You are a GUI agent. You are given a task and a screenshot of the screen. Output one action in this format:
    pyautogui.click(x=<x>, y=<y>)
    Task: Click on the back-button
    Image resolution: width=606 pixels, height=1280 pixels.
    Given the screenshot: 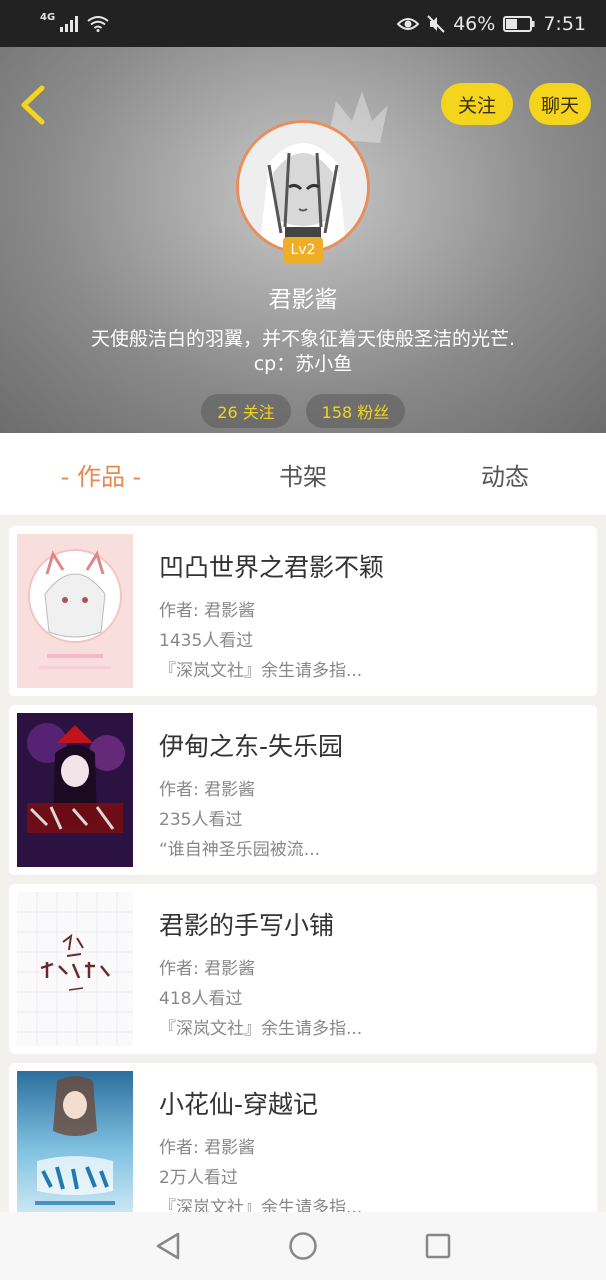 What is the action you would take?
    pyautogui.click(x=33, y=105)
    